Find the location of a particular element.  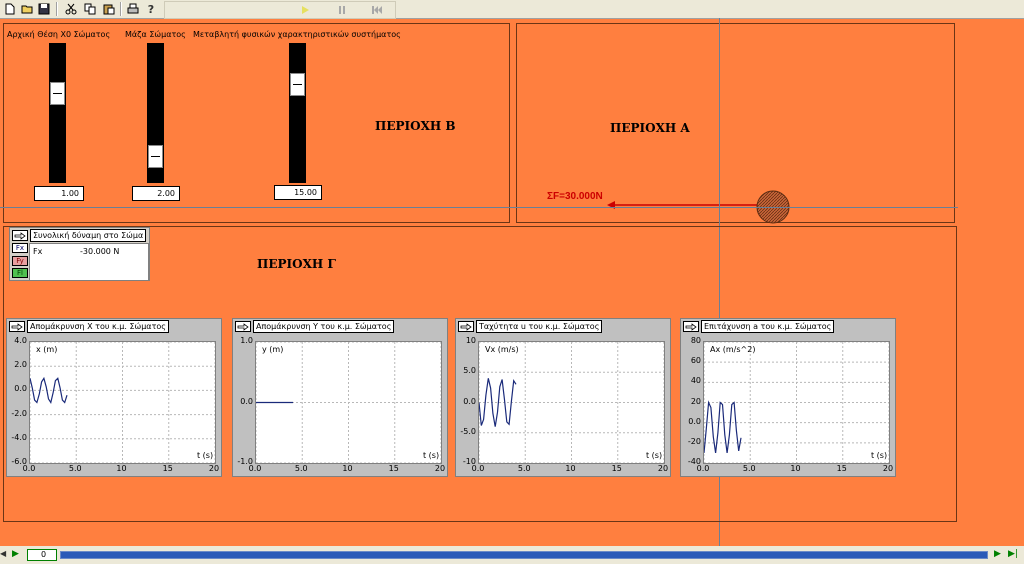

time-counter-field: 0 is located at coordinates (42, 555).